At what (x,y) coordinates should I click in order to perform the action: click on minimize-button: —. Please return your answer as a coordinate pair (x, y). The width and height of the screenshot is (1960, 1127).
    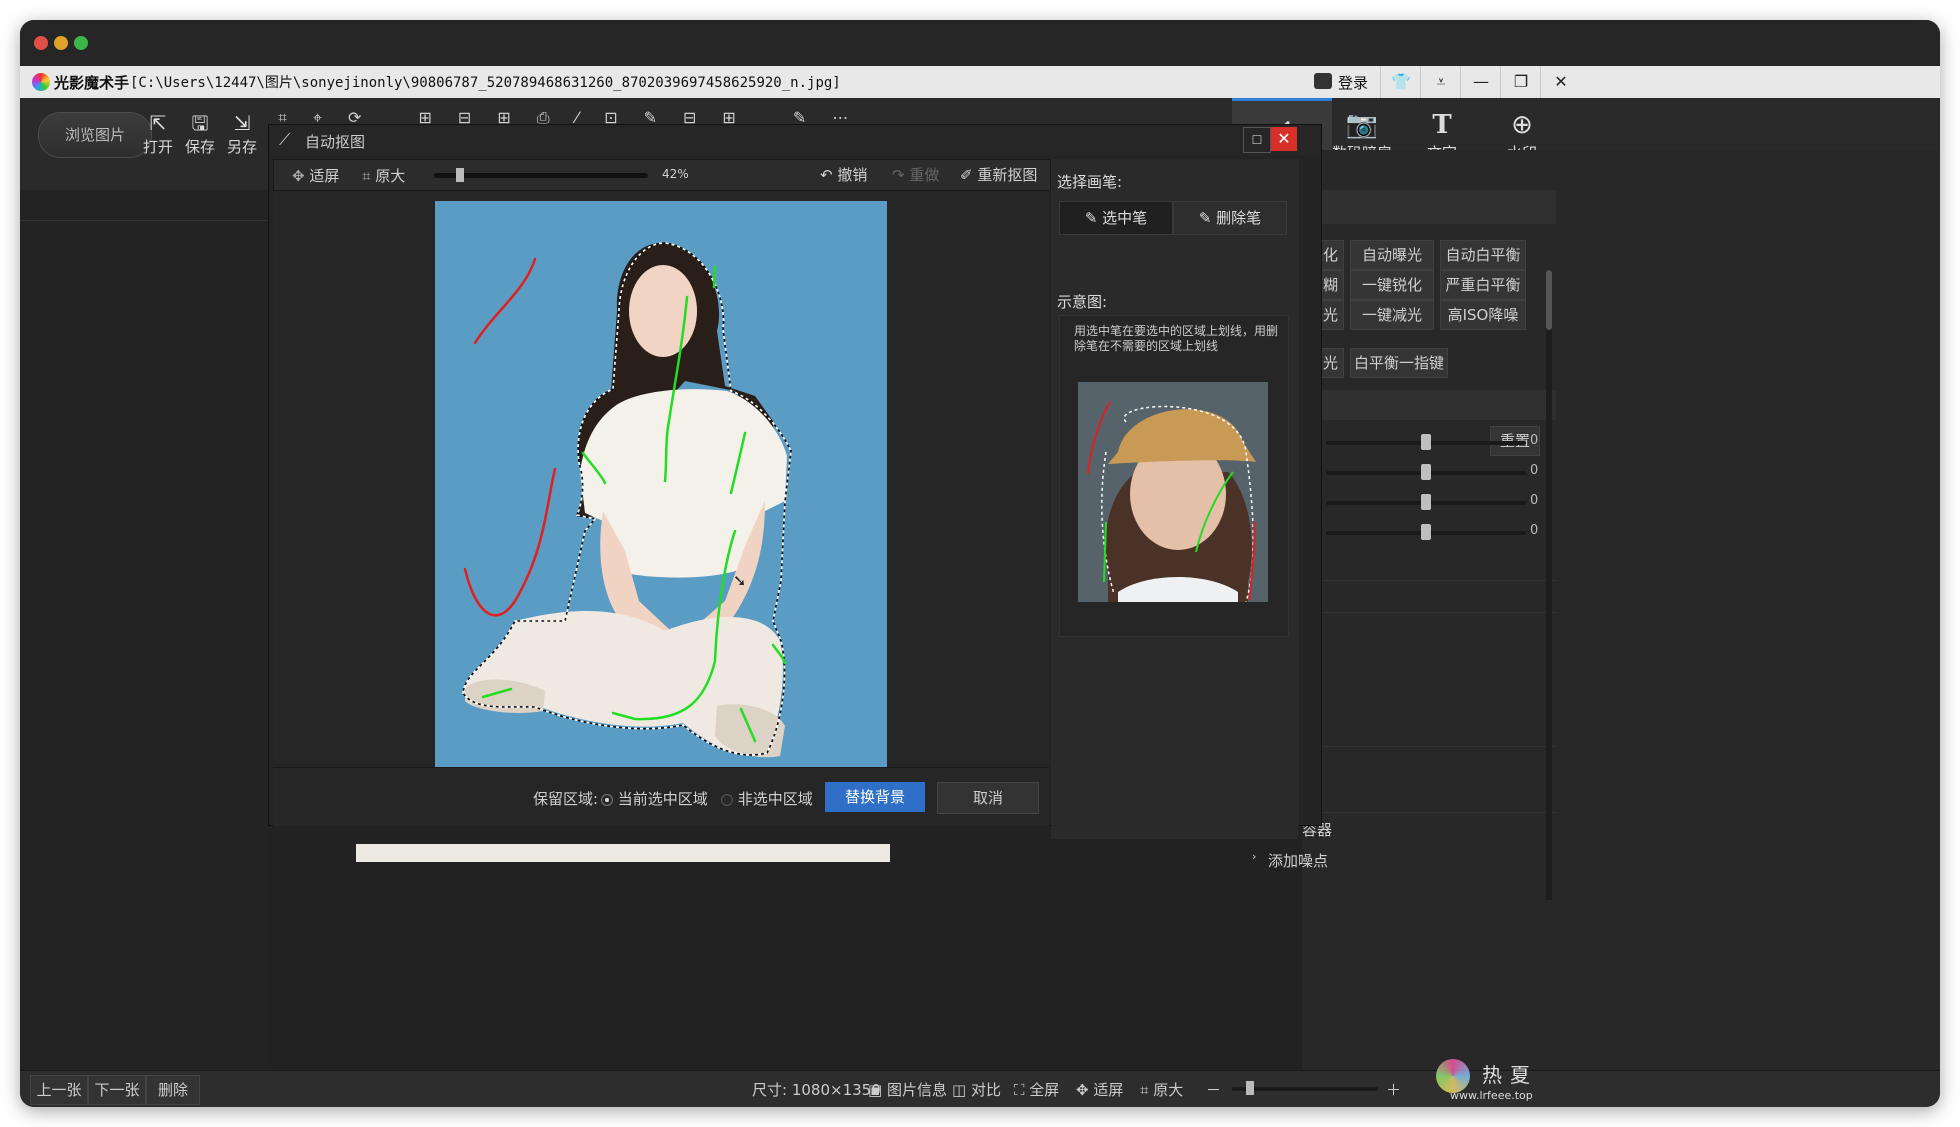
    Looking at the image, I should click on (1480, 82).